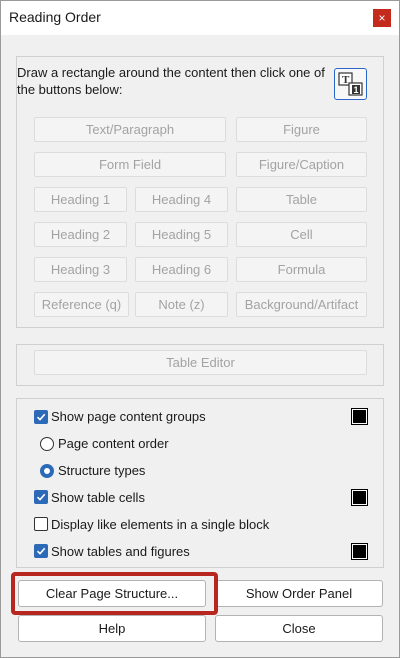  What do you see at coordinates (102, 470) in the screenshot?
I see `structure-types-label: Structure types` at bounding box center [102, 470].